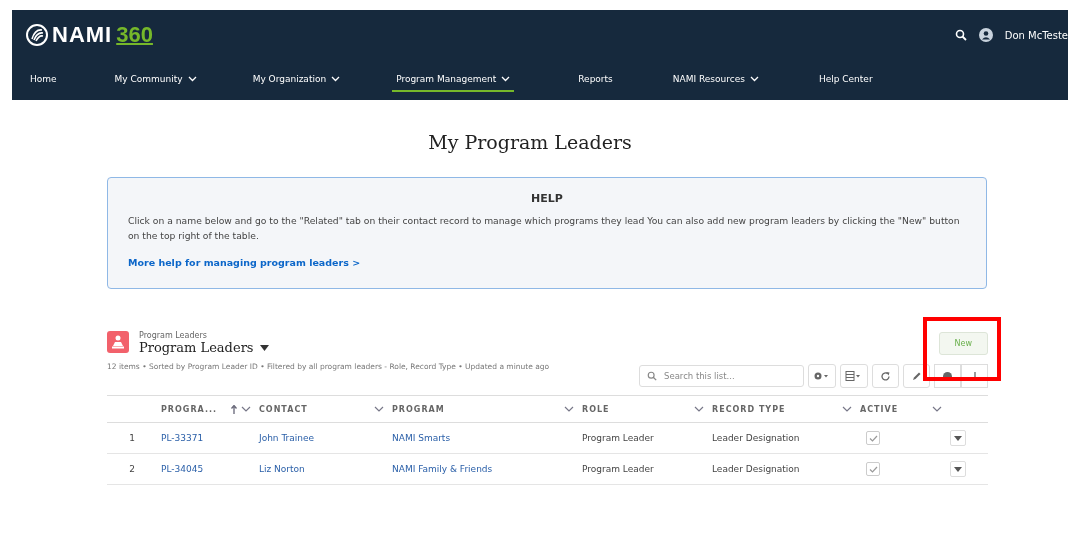 Image resolution: width=1068 pixels, height=539 pixels. What do you see at coordinates (182, 438) in the screenshot?
I see `record-link: PL-33371` at bounding box center [182, 438].